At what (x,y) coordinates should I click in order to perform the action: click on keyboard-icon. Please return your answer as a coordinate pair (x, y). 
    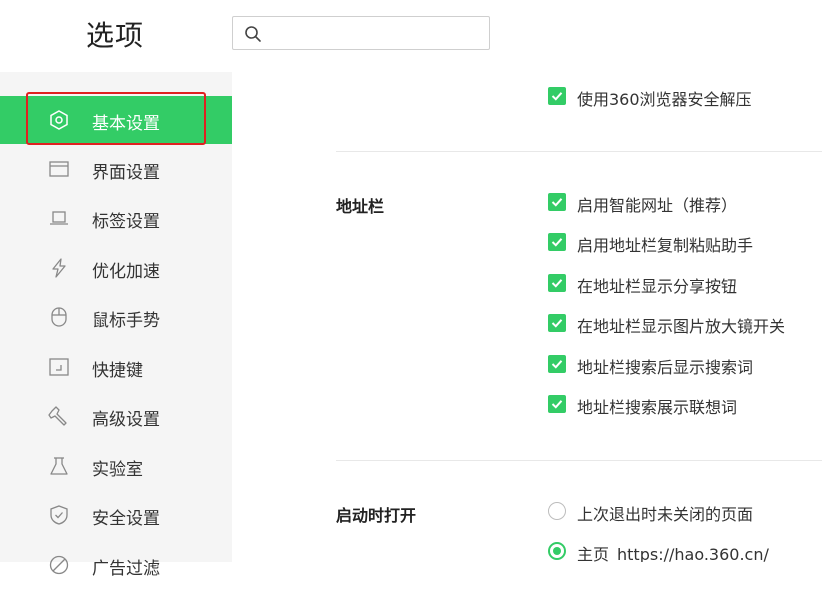
    Looking at the image, I should click on (59, 367).